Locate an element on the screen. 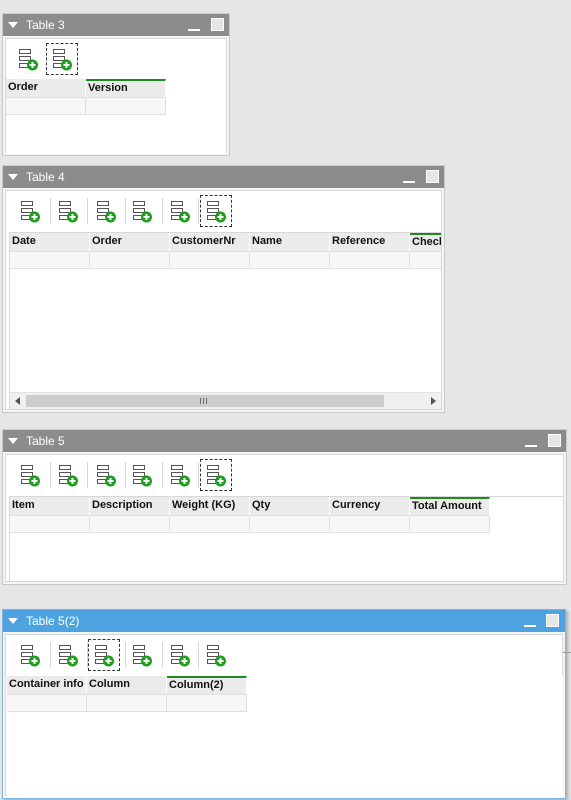 This screenshot has height=800, width=571. column-header-currency: Currency is located at coordinates (370, 506).